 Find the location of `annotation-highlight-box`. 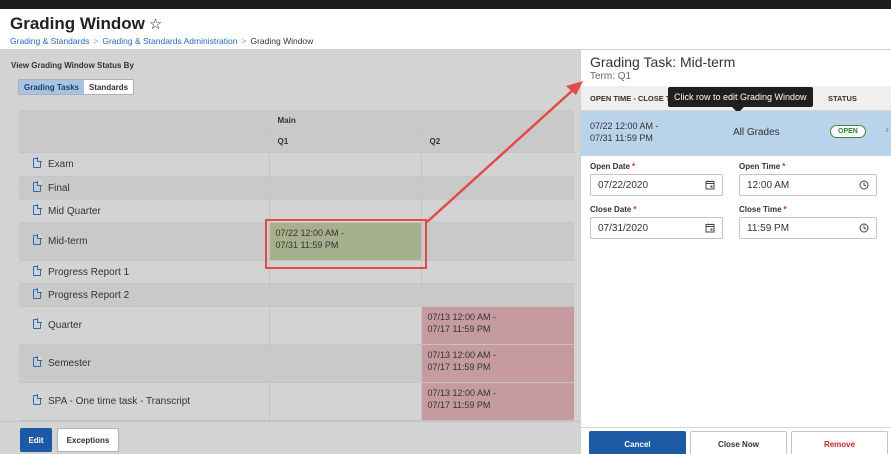

annotation-highlight-box is located at coordinates (346, 244).